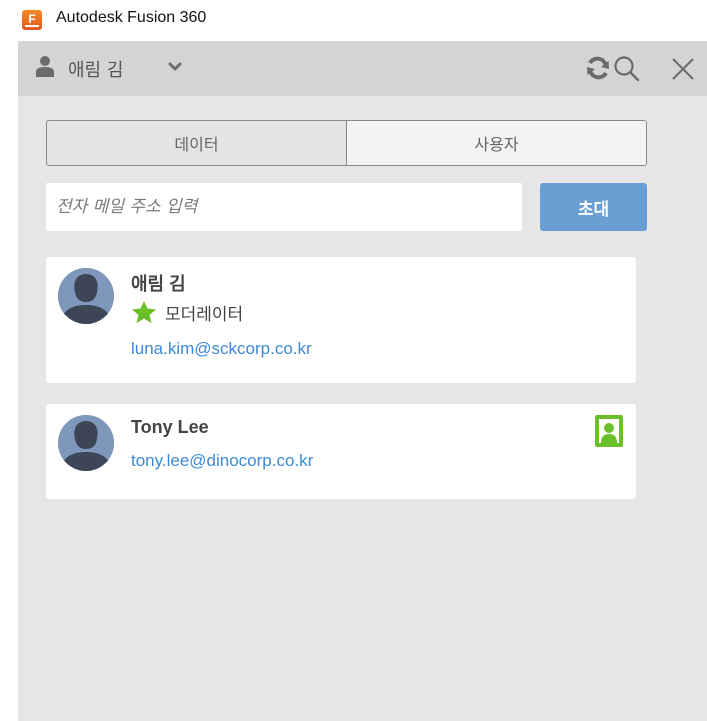 This screenshot has height=721, width=707. Describe the element at coordinates (95, 69) in the screenshot. I see `user-name: 애림 김` at that location.